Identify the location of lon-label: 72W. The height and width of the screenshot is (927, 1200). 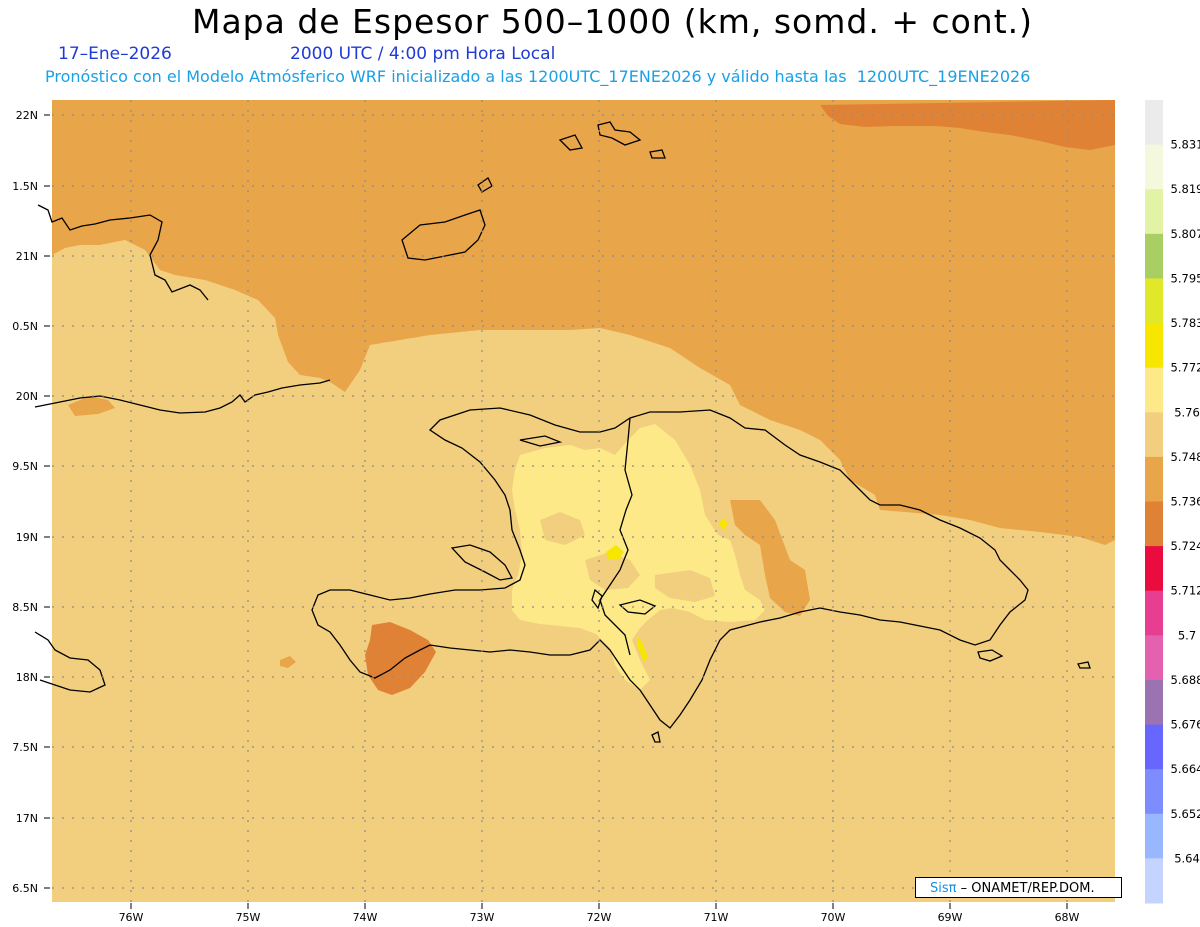
(599, 917).